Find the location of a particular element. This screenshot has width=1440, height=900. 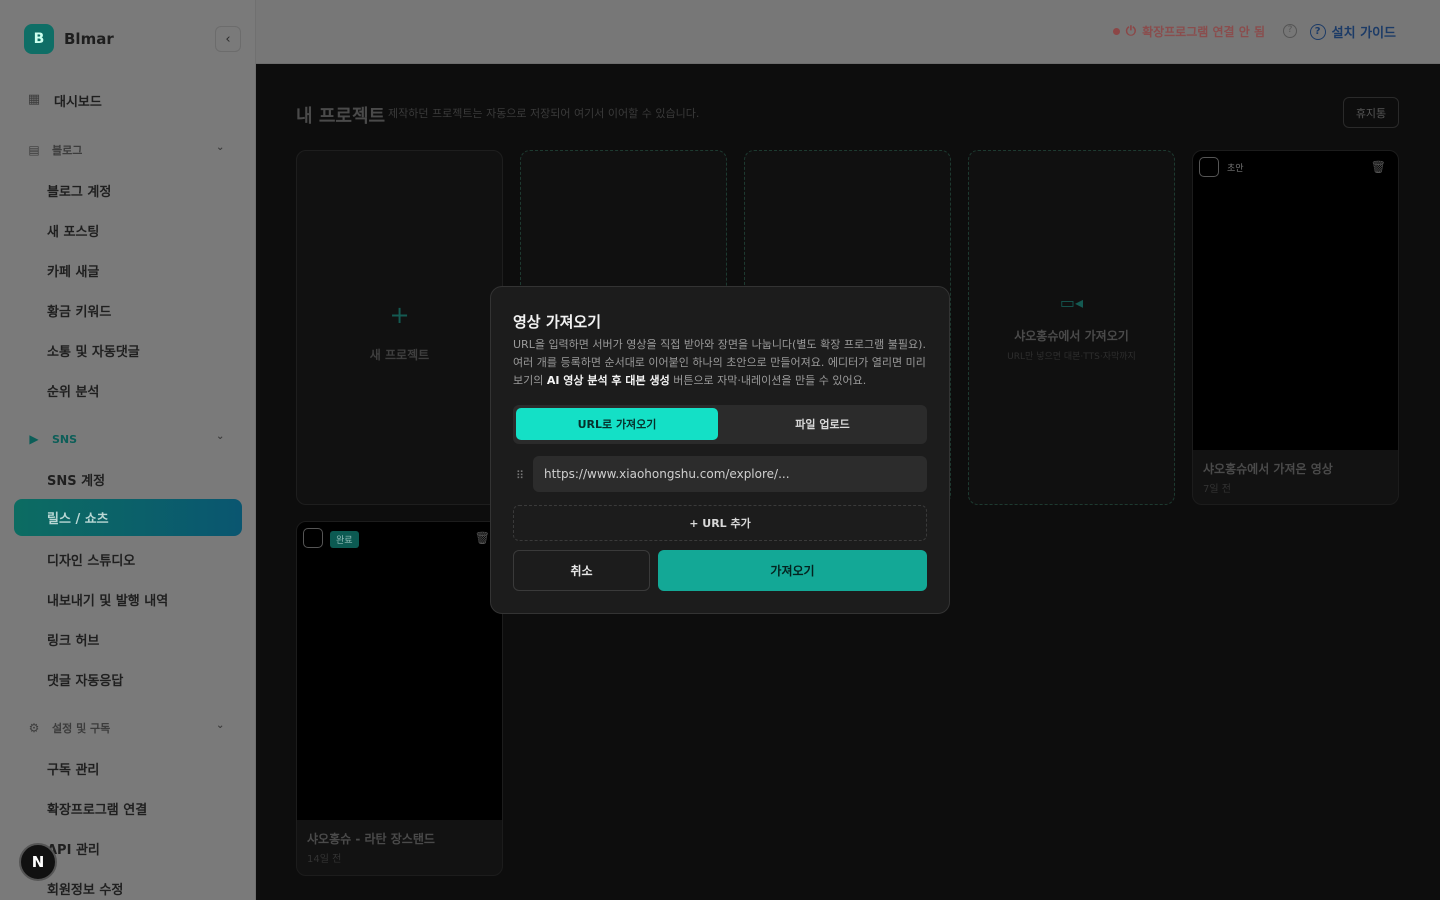

tab-file-upload: 파일 업로드 is located at coordinates (822, 424).